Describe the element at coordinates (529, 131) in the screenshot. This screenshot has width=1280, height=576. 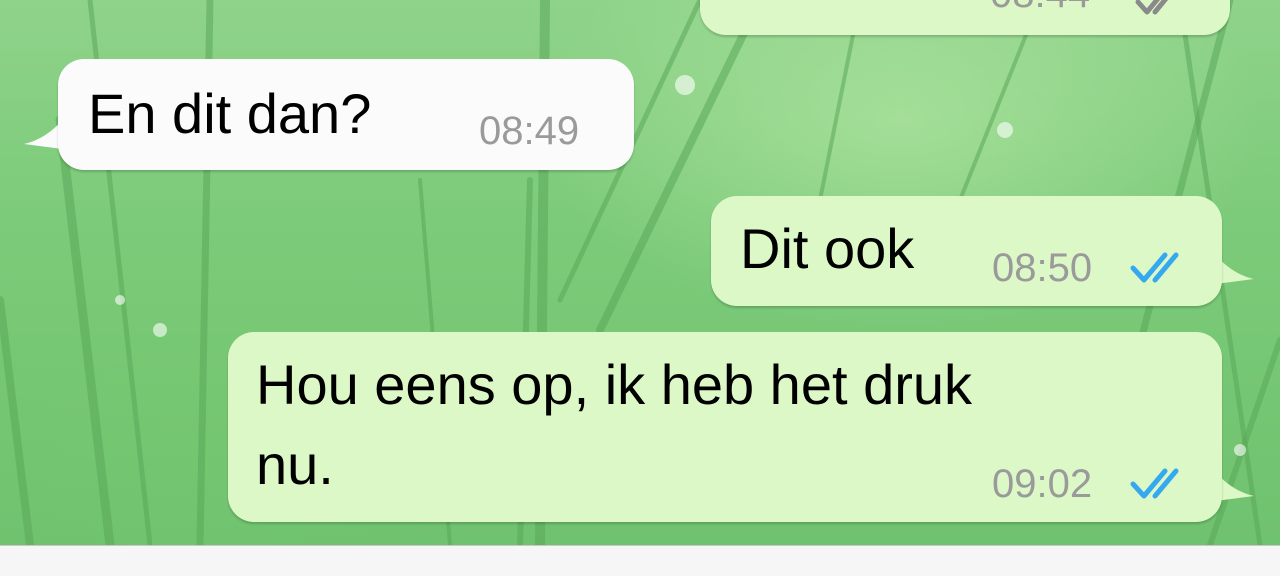
I see `message-time: 08:49` at that location.